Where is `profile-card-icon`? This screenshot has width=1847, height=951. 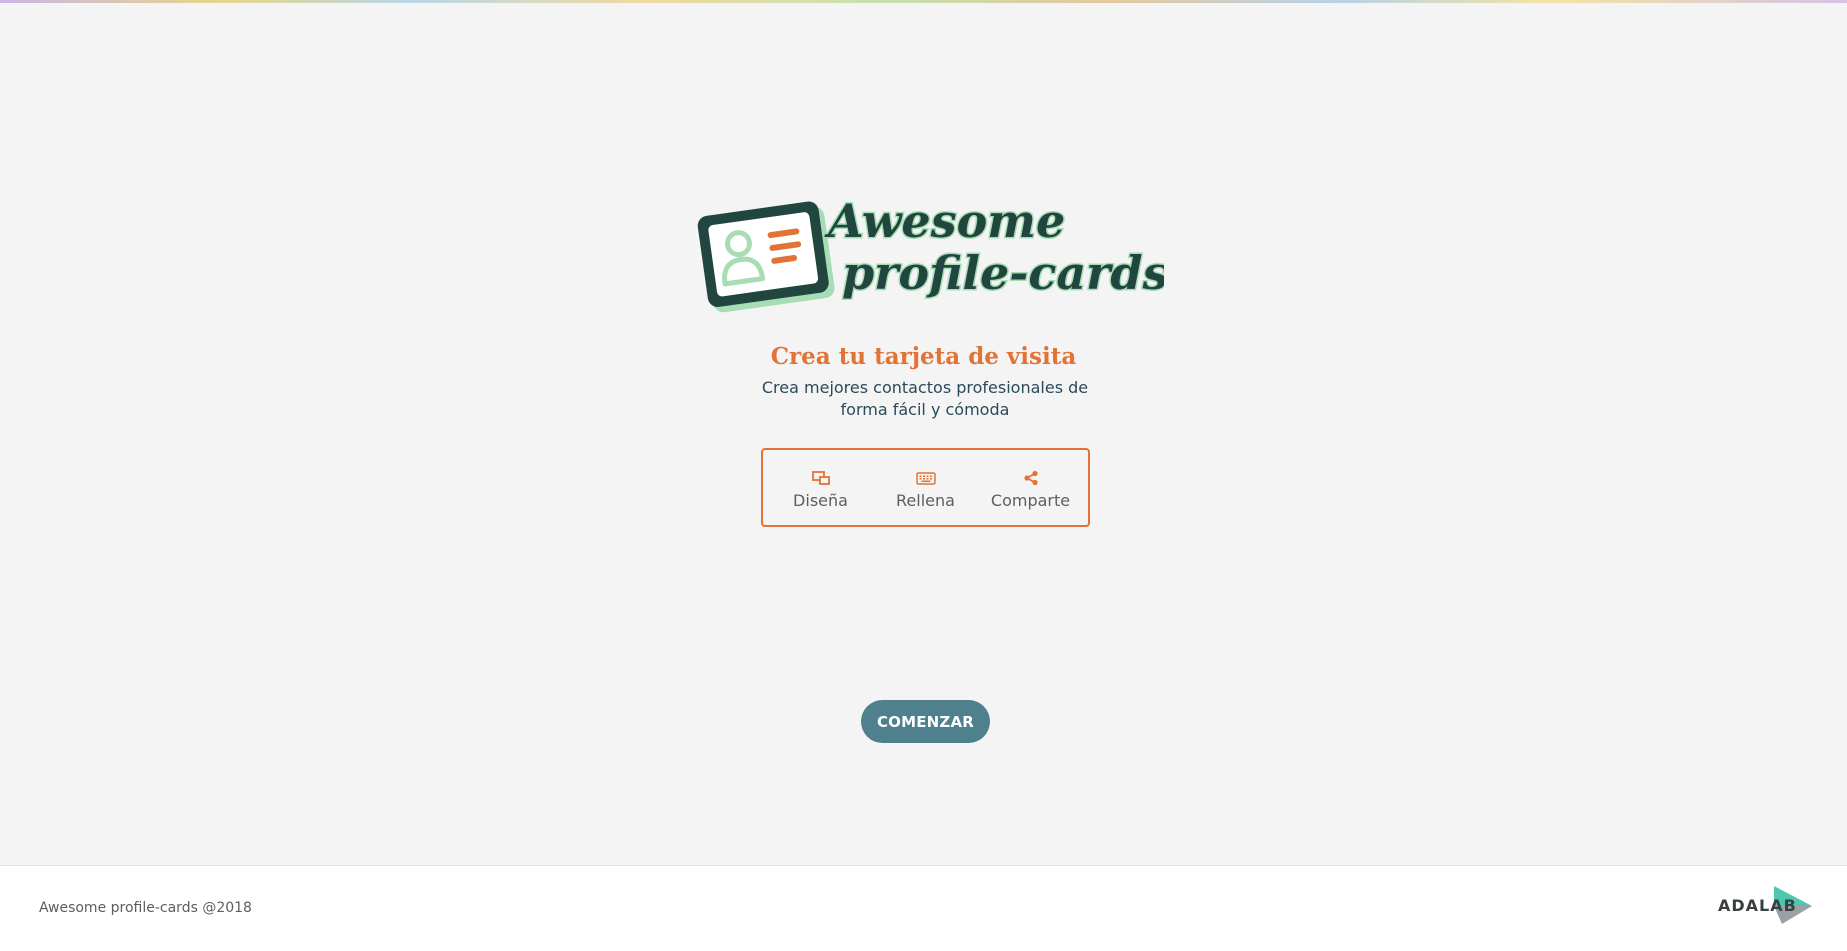 profile-card-icon is located at coordinates (766, 257).